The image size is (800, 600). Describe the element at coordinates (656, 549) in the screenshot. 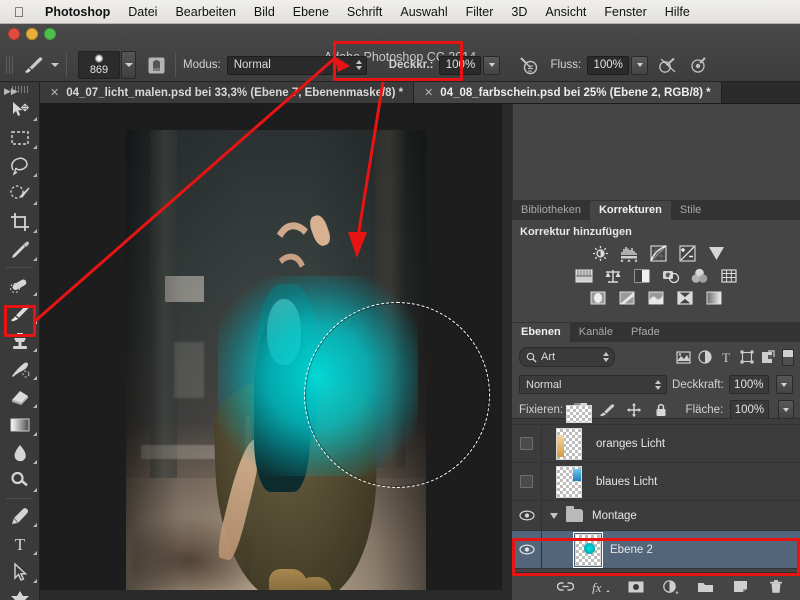

I see `table-row: Ebene 2` at that location.